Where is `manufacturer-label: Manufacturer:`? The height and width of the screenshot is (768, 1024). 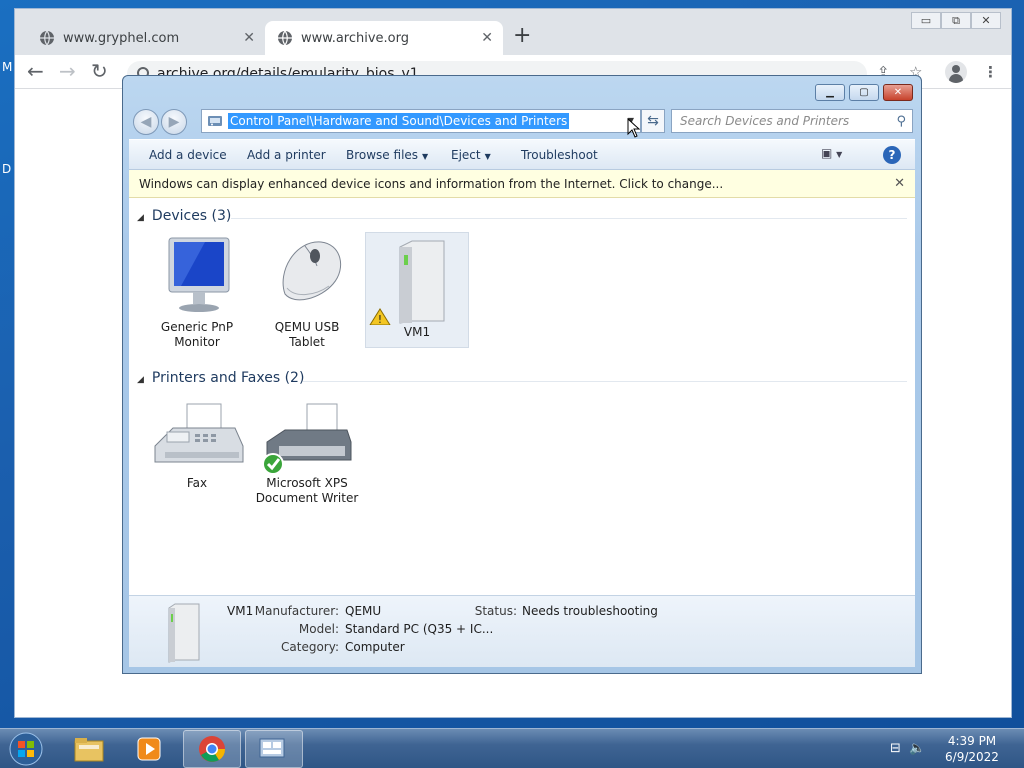 manufacturer-label: Manufacturer: is located at coordinates (296, 611).